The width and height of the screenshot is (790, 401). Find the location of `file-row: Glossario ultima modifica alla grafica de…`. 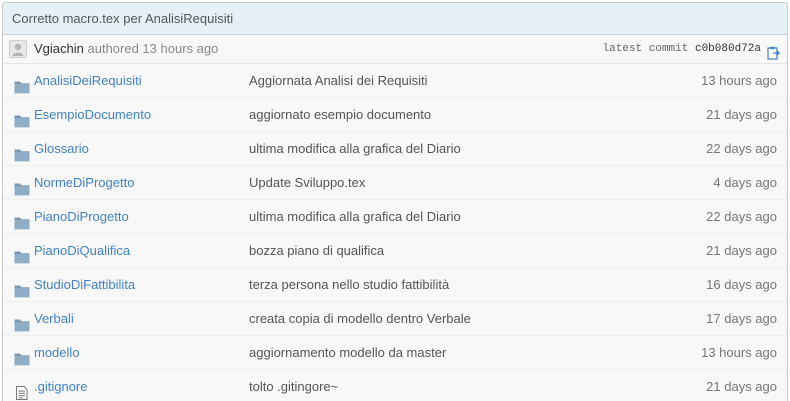

file-row: Glossario ultima modifica alla grafica de… is located at coordinates (395, 149).